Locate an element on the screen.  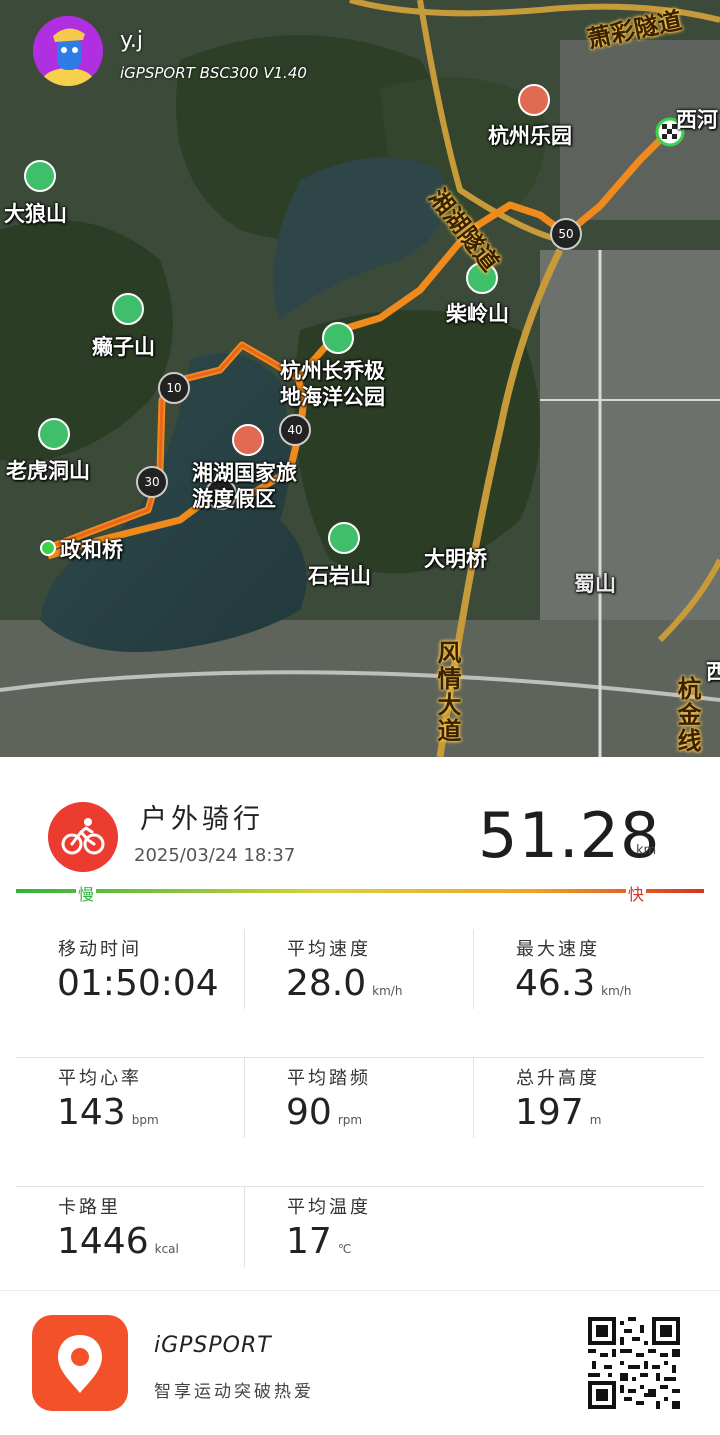
stats-row: 平均心率 143 bpm 平均踏频 90 rpm 总升高度 197 m is located at coordinates (360, 1122).